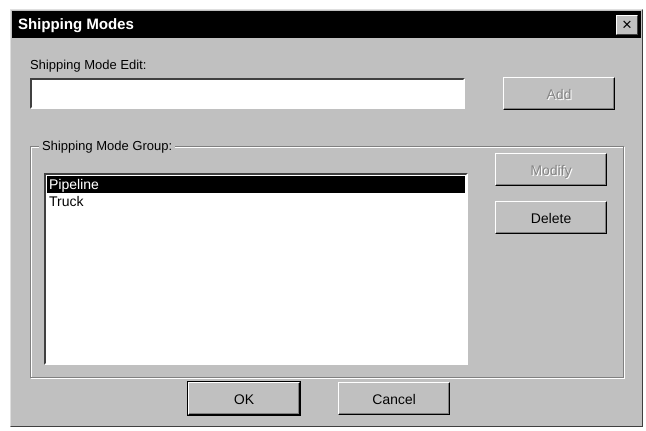  What do you see at coordinates (244, 398) in the screenshot?
I see `ok-button: OK` at bounding box center [244, 398].